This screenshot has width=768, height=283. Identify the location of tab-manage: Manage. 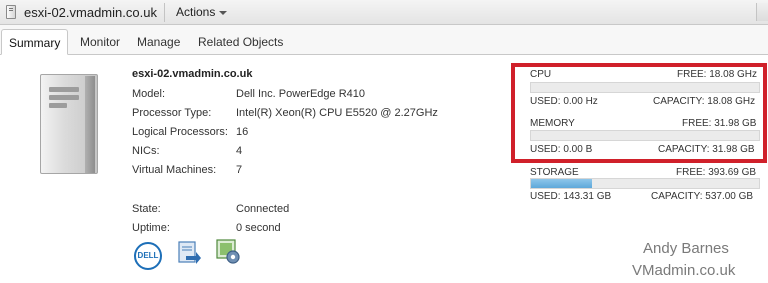
(158, 42).